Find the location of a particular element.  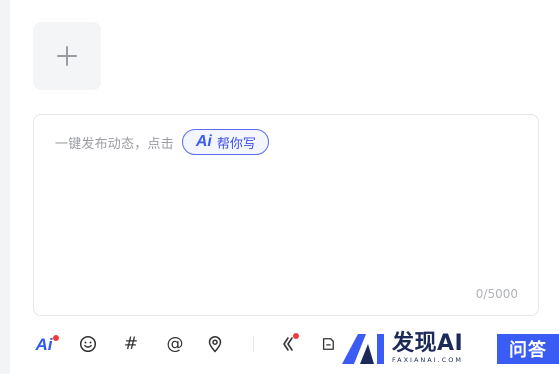

location-button is located at coordinates (215, 344).